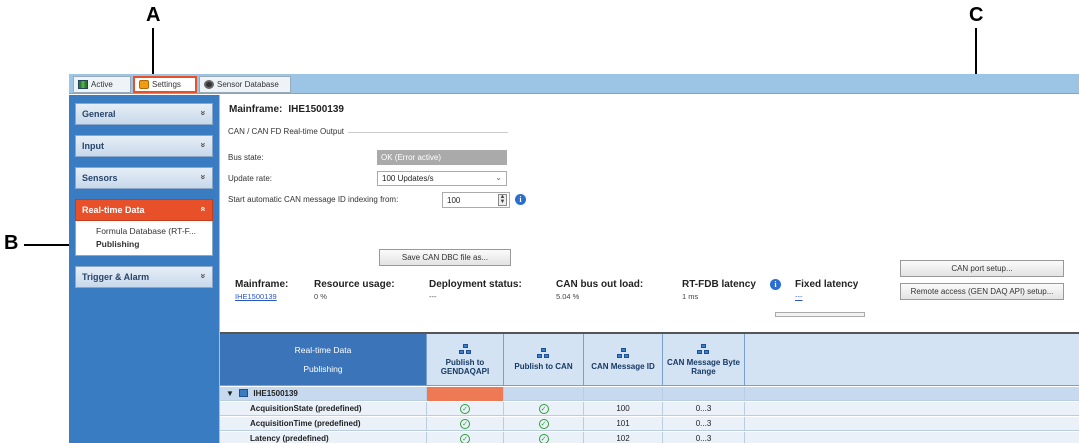 This screenshot has height=443, width=1079. What do you see at coordinates (912, 360) in the screenshot?
I see `column-header-filler` at bounding box center [912, 360].